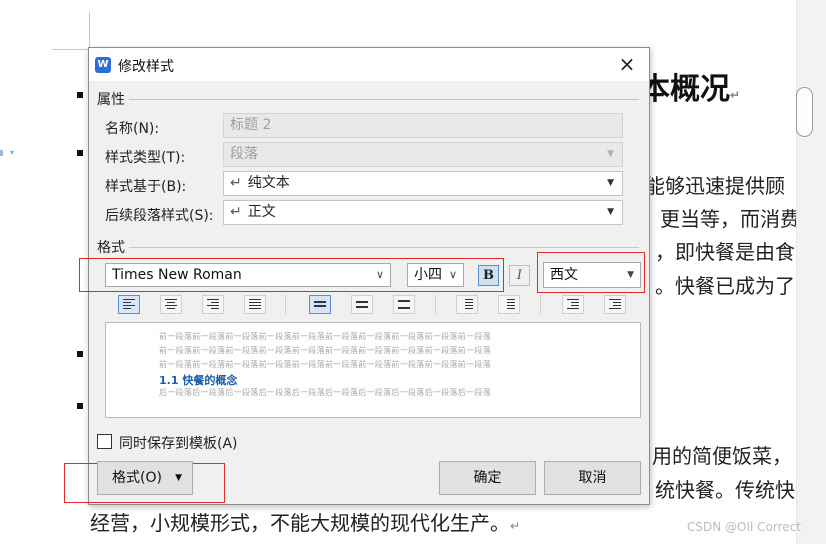  What do you see at coordinates (12, 152) in the screenshot?
I see `collapse-arrow-icon: ▾` at bounding box center [12, 152].